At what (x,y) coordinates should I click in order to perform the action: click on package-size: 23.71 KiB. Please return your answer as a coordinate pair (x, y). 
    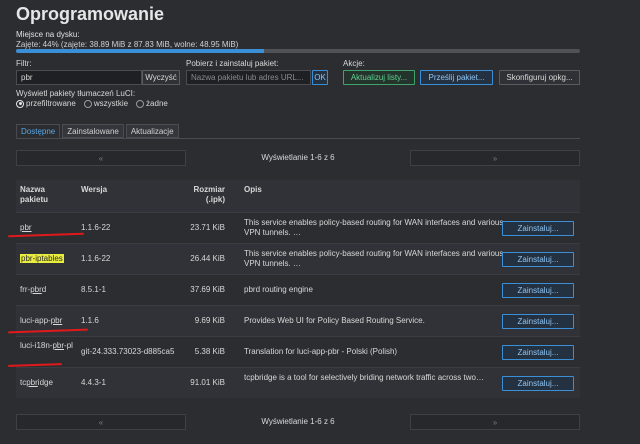
    Looking at the image, I should click on (207, 227).